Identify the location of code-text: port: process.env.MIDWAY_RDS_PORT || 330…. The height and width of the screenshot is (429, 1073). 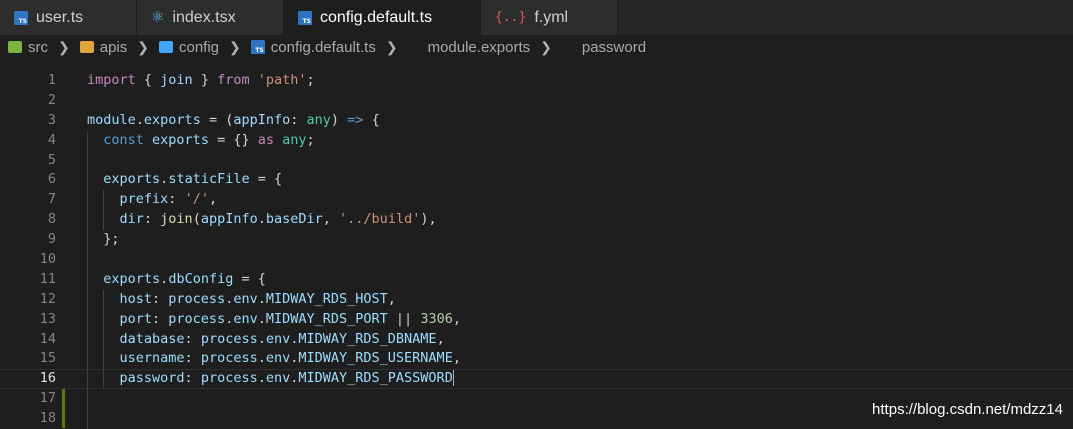
(258, 319).